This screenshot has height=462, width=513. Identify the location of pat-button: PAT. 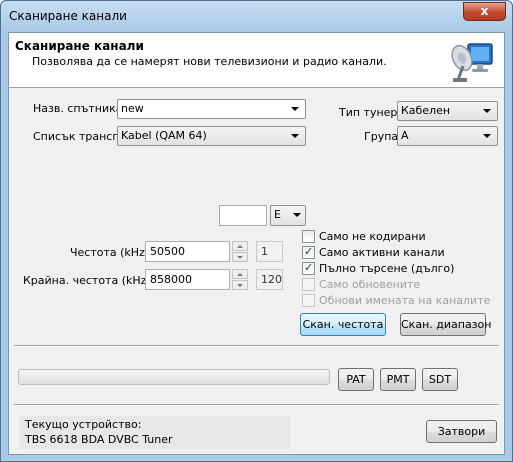
(356, 379).